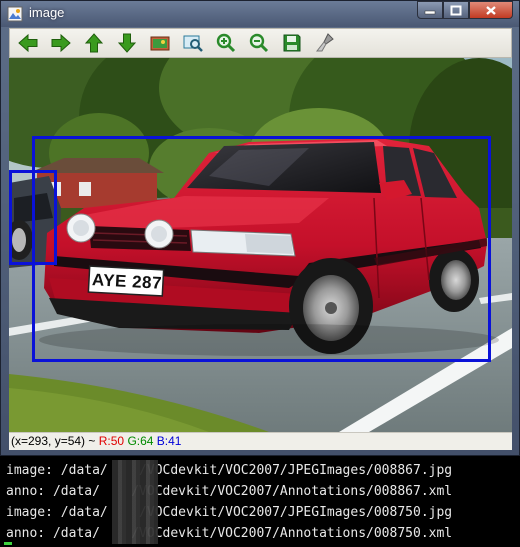 The image size is (520, 547). Describe the element at coordinates (140, 441) in the screenshot. I see `pixel-green-value: G:64` at that location.